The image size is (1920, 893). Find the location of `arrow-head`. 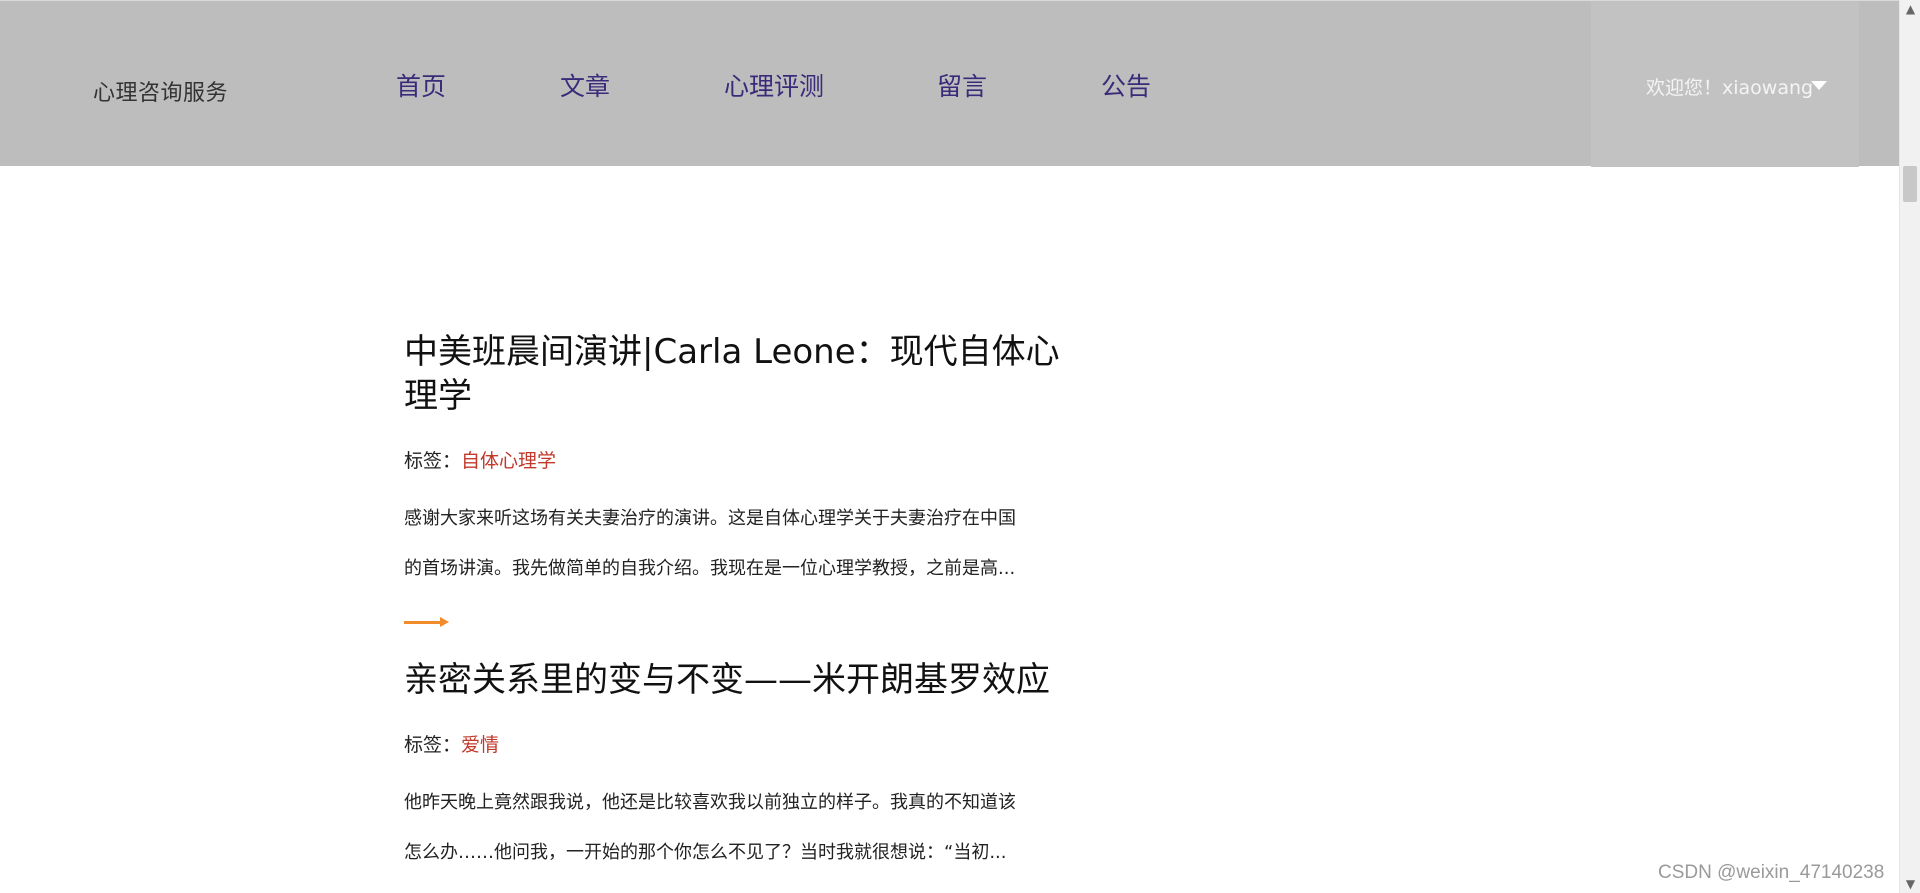

arrow-head is located at coordinates (444, 622).